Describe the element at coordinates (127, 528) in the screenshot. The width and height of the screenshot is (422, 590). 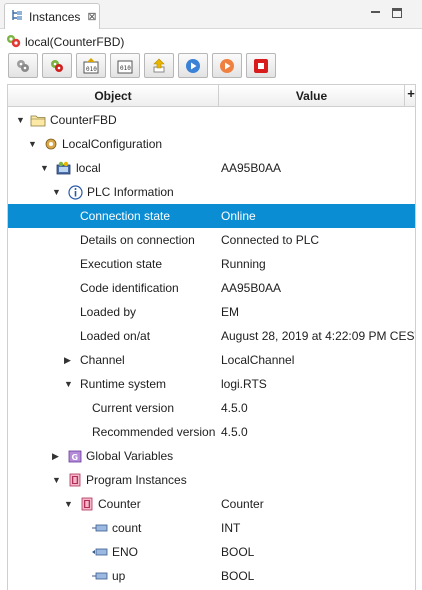
I see `tree-row-label: count` at that location.